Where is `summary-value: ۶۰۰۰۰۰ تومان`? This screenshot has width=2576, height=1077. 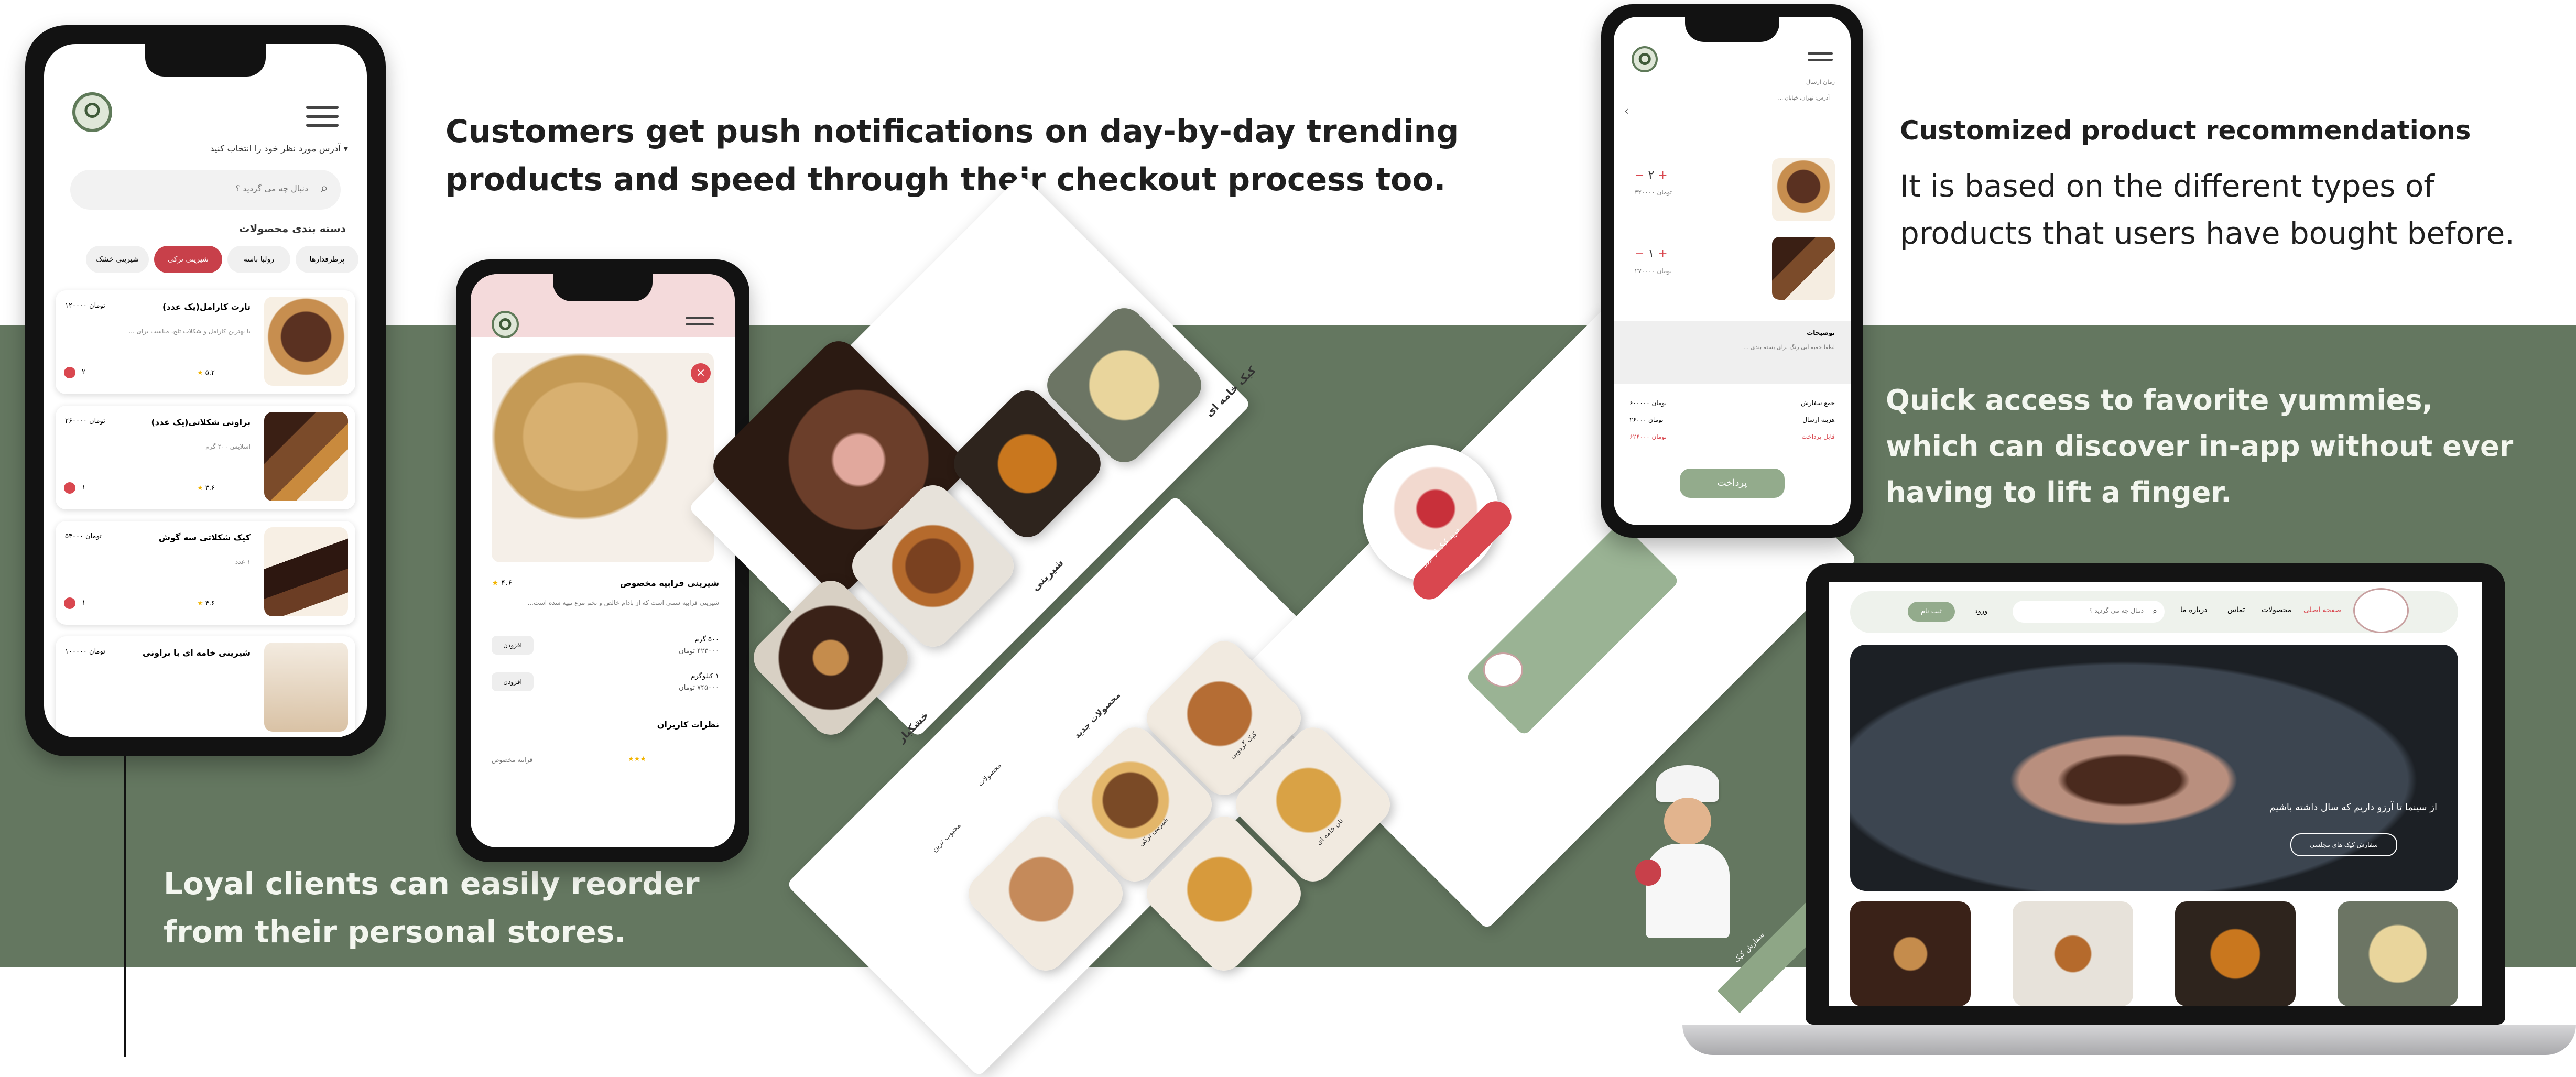
summary-value: ۶۰۰۰۰۰ تومان is located at coordinates (1648, 403).